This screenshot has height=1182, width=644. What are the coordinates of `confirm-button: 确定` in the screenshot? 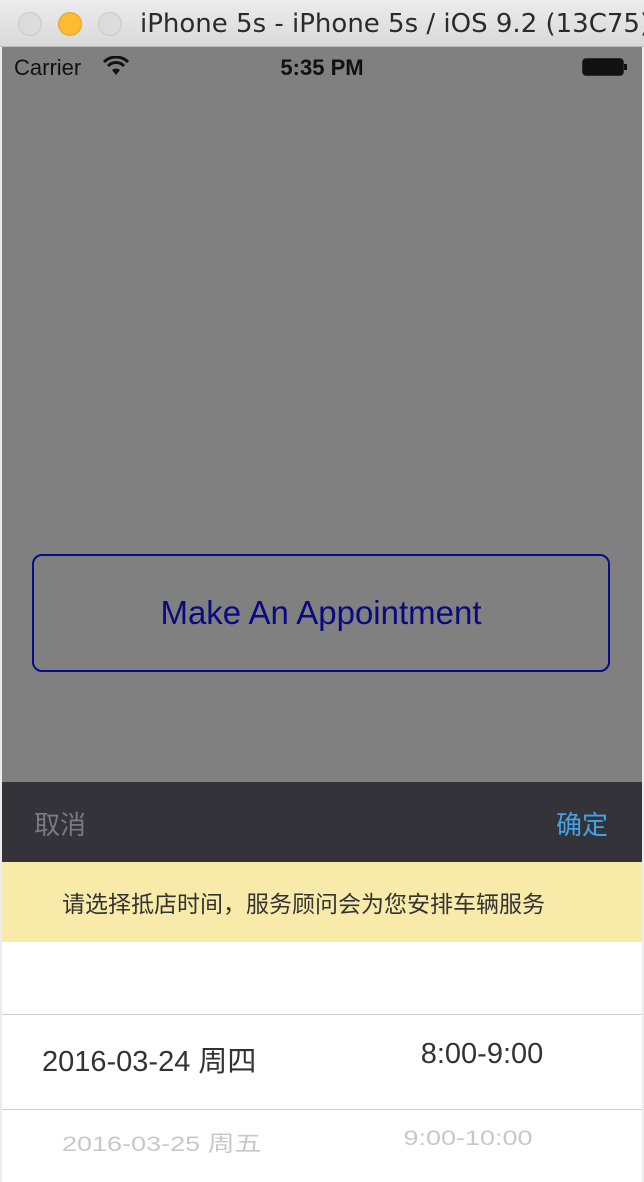 It's located at (582, 823).